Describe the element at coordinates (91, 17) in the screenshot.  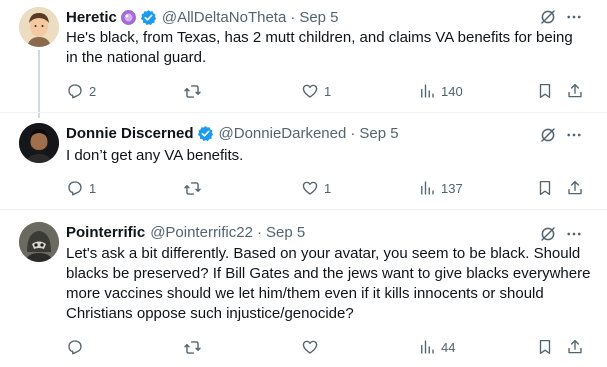
I see `display-name: Heretic` at that location.